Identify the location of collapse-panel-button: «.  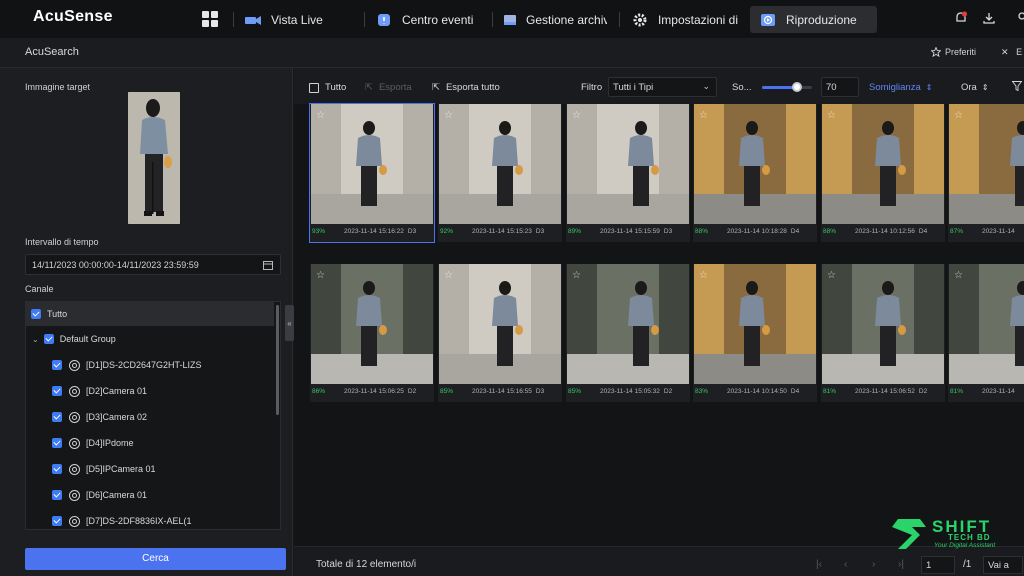
(289, 323).